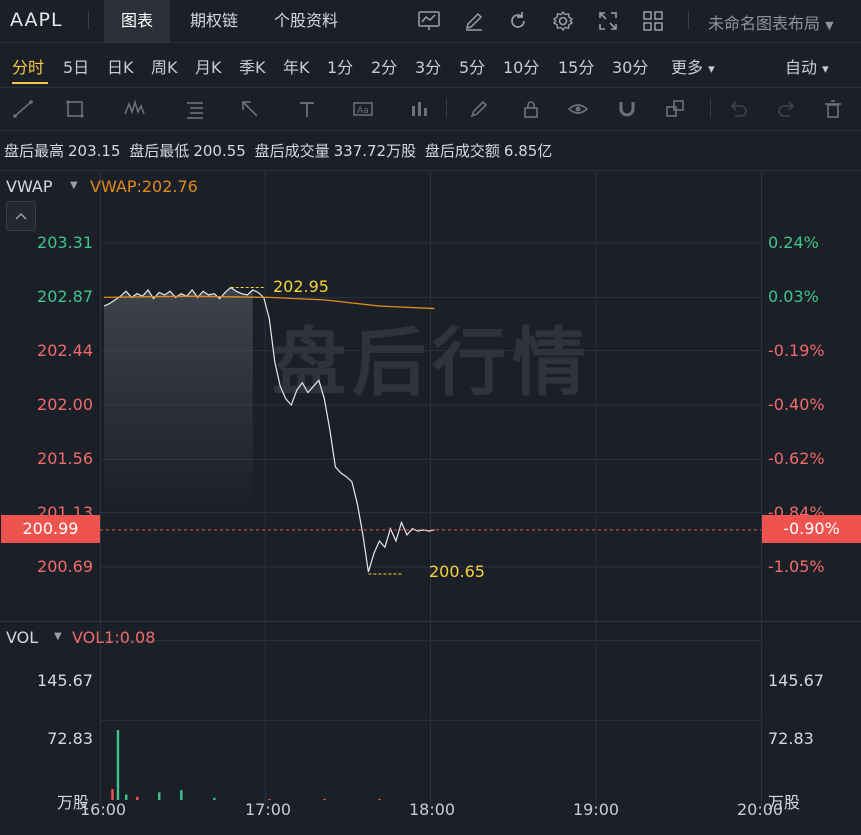 The height and width of the screenshot is (835, 861). I want to click on y-tick-right: 0.03%, so click(793, 296).